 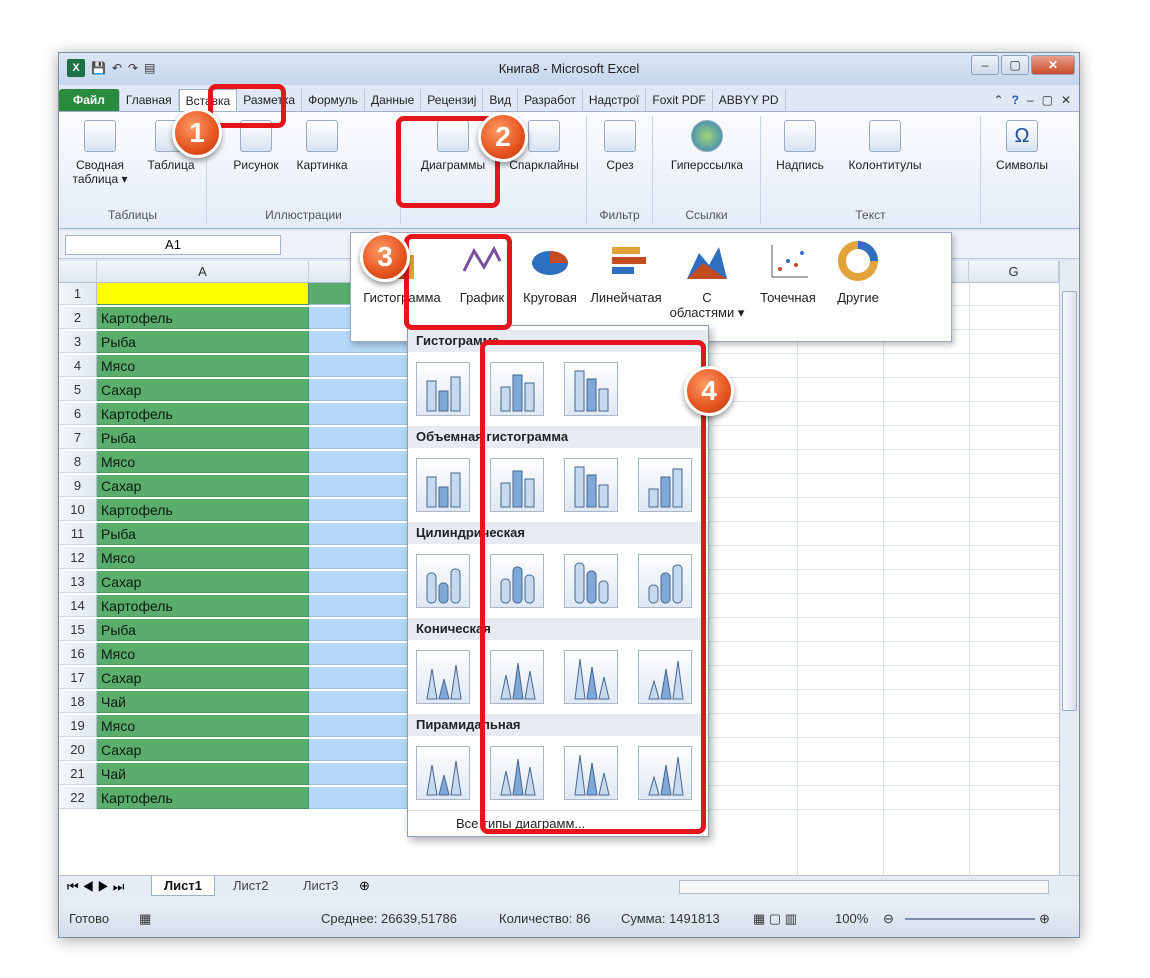 I want to click on row-header: 6, so click(x=78, y=414).